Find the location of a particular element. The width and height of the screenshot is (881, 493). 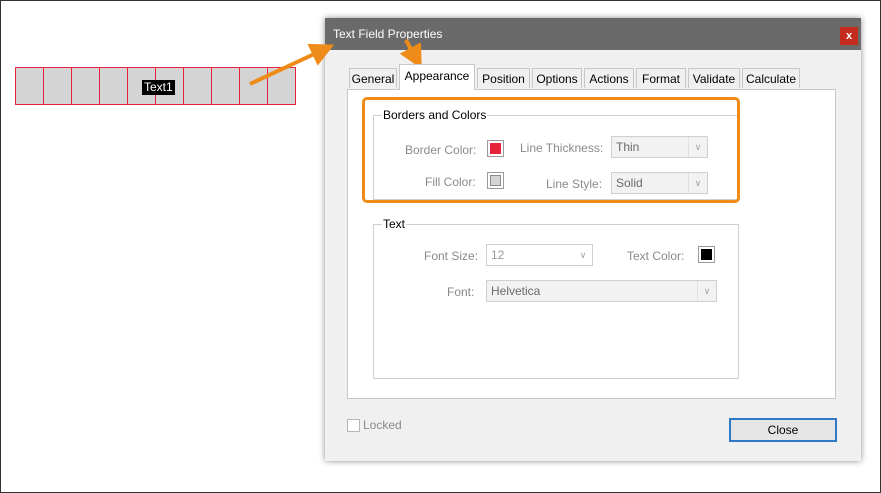

annotation-arrow-to-appearance-tab is located at coordinates (410, 54).